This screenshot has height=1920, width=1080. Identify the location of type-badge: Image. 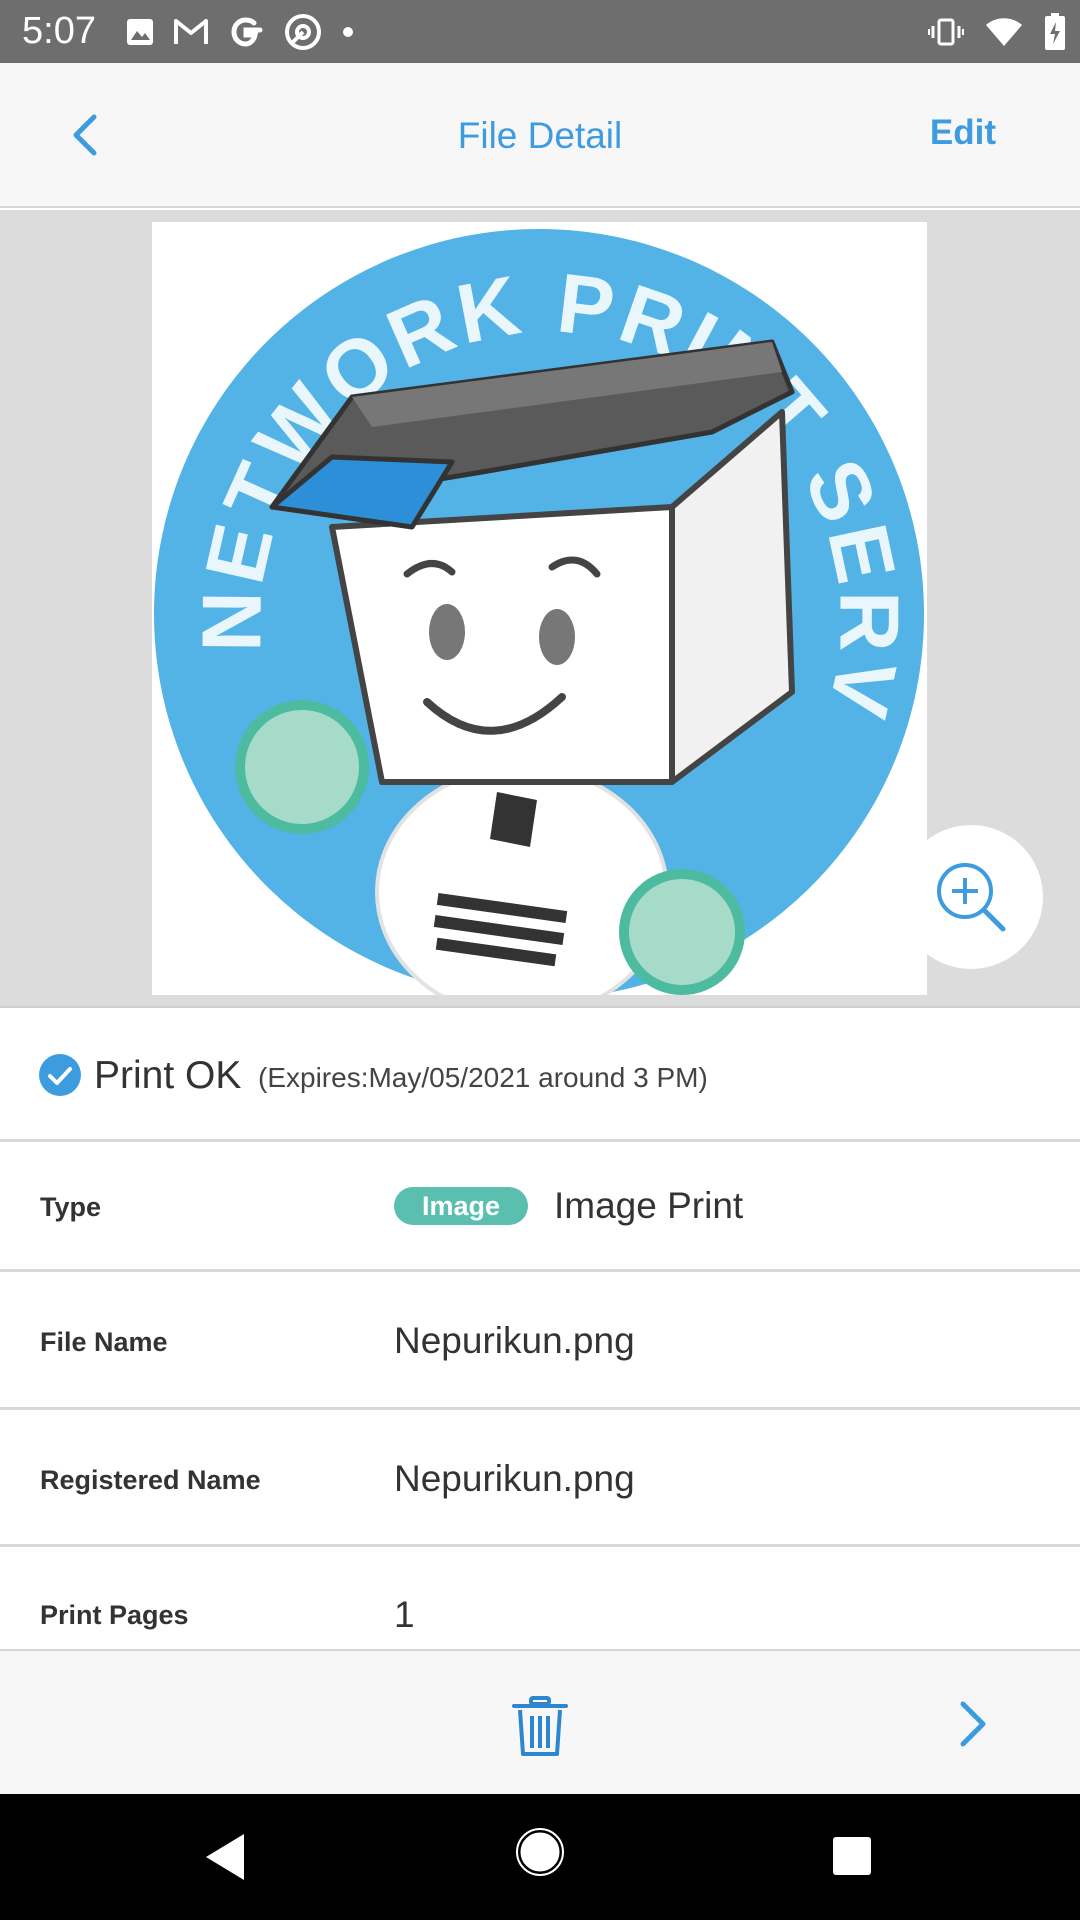
(461, 1206).